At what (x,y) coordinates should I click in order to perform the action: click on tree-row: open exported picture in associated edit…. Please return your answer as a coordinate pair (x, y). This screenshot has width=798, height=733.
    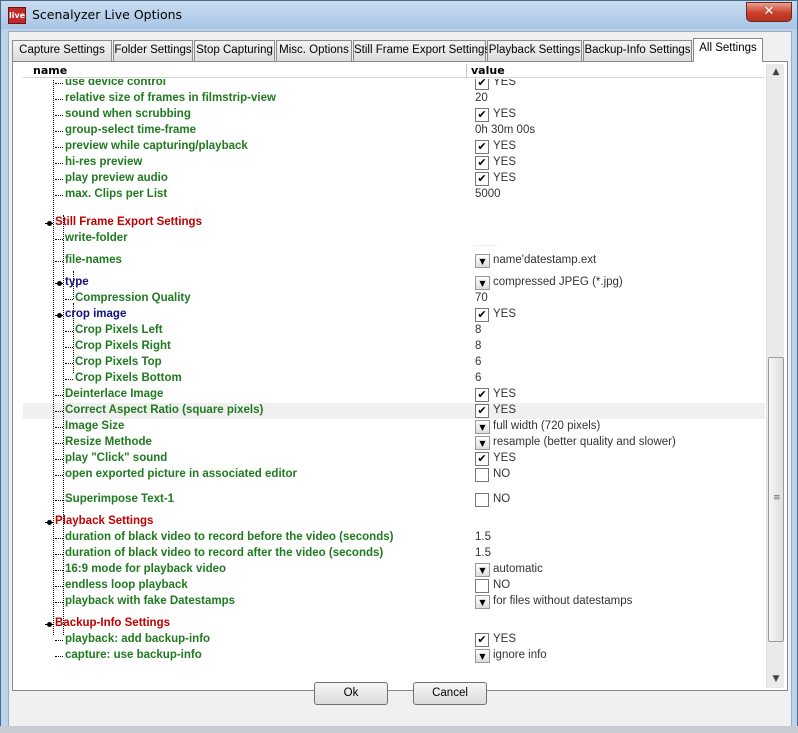
    Looking at the image, I should click on (394, 475).